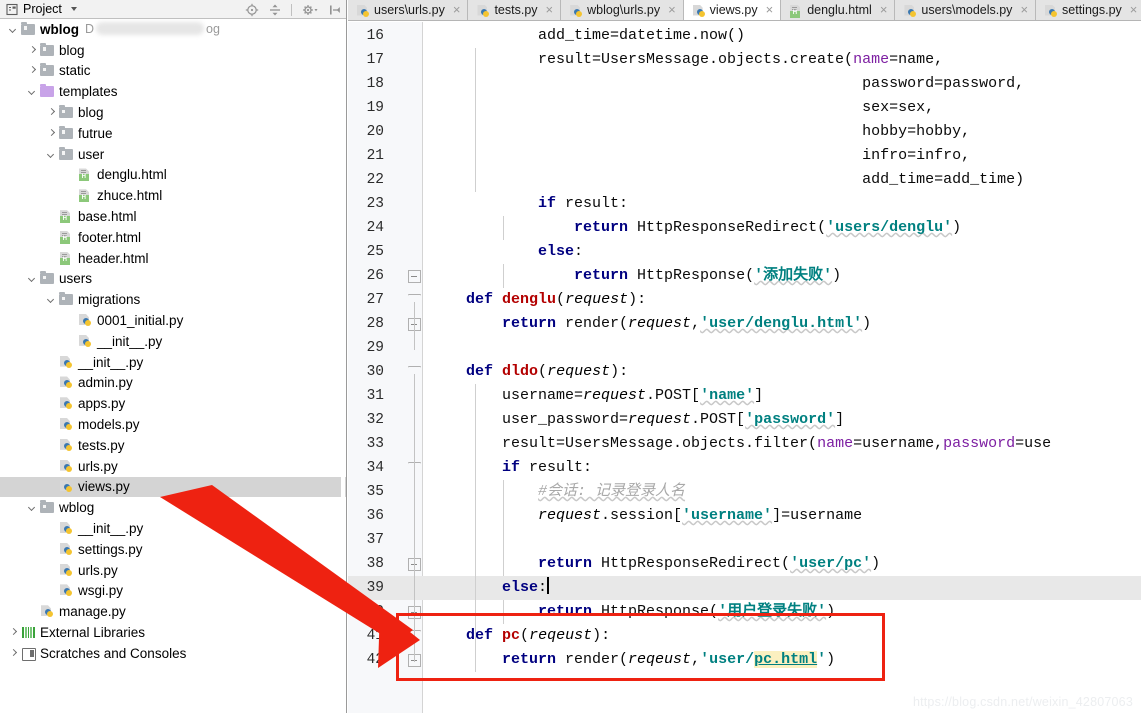  I want to click on editor-tab-denglu-html: Hdenglu.html ×, so click(838, 10).